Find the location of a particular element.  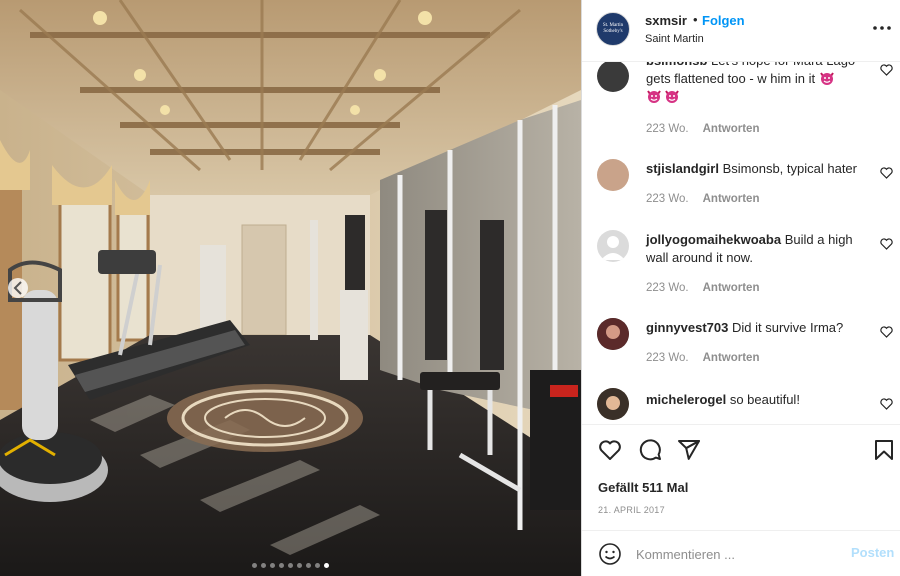

follow-button: Folgen is located at coordinates (723, 20).